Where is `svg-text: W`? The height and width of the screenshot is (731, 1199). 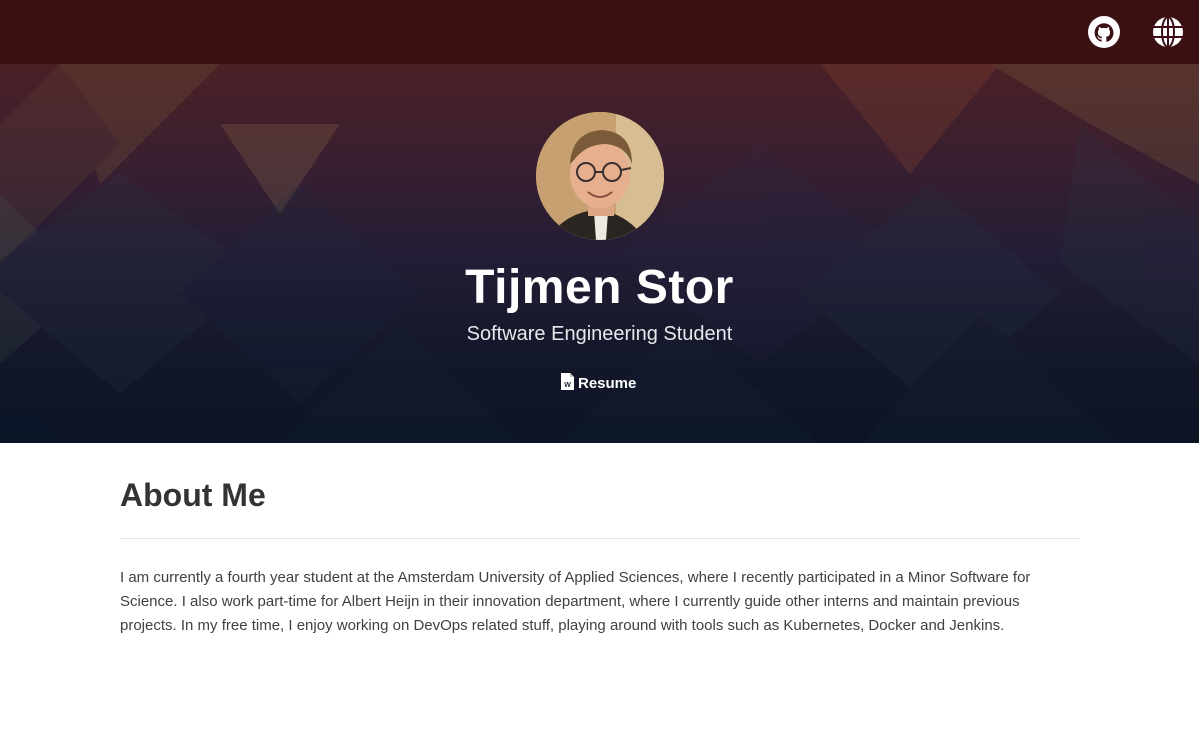 svg-text: W is located at coordinates (567, 385).